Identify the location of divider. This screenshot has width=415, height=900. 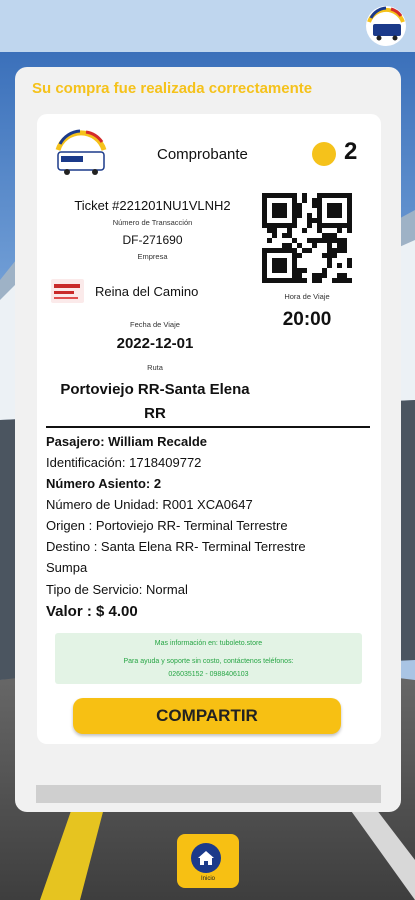
(208, 427).